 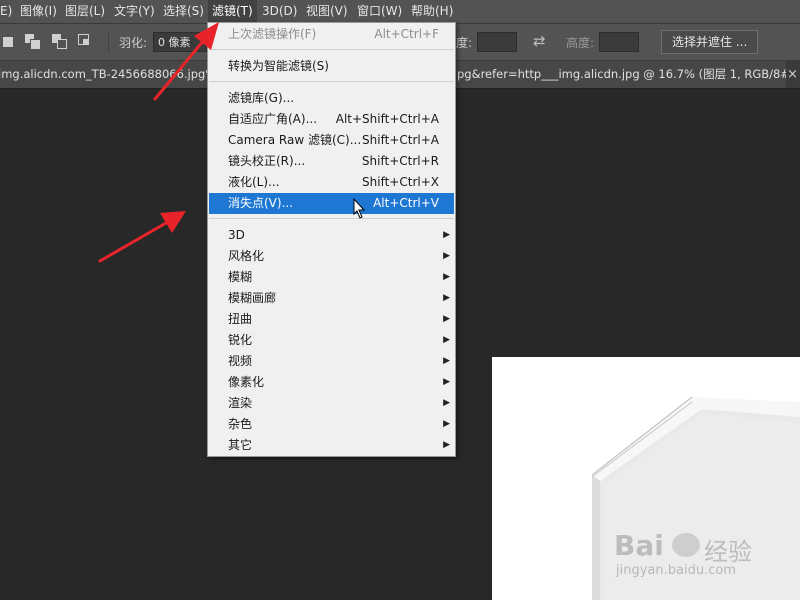 I want to click on subtract-selection-icon, so click(x=60, y=42).